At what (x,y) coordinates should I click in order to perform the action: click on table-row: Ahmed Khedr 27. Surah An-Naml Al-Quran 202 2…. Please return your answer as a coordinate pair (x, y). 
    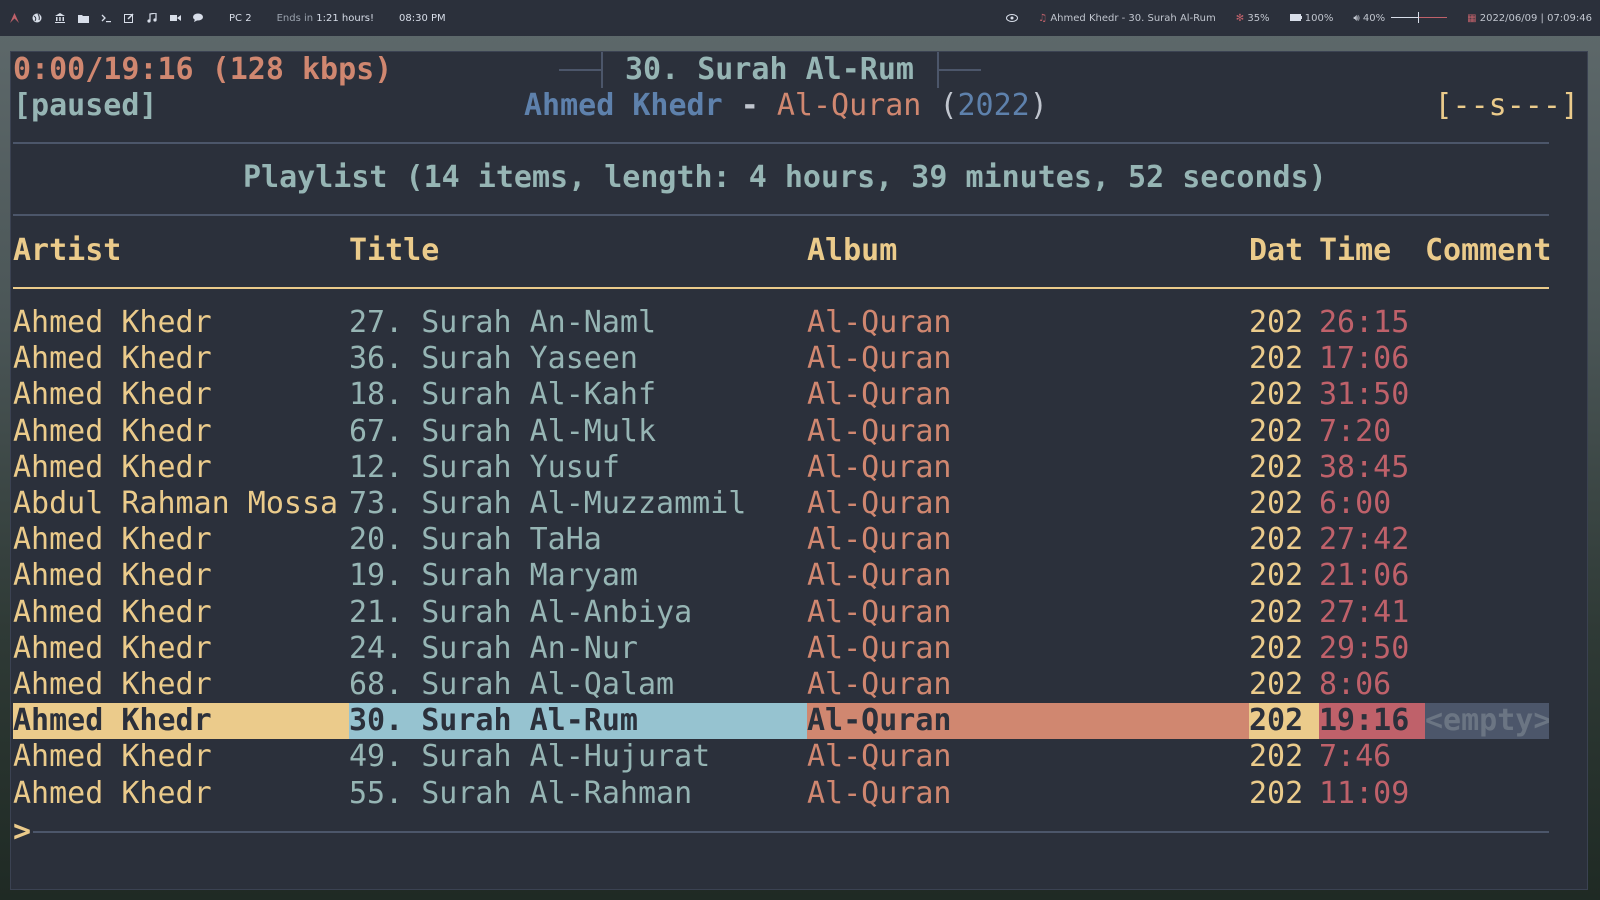
    Looking at the image, I should click on (781, 323).